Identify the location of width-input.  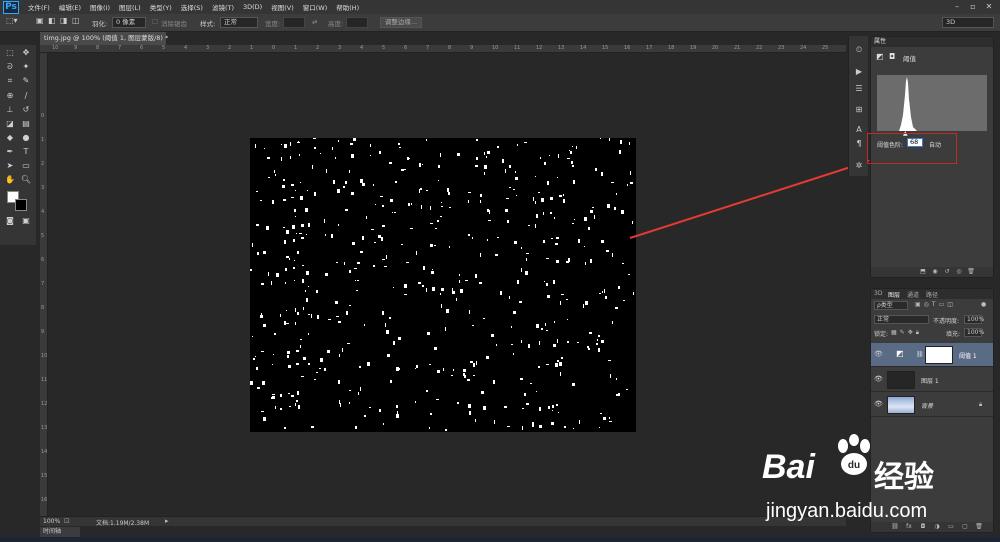
(294, 22).